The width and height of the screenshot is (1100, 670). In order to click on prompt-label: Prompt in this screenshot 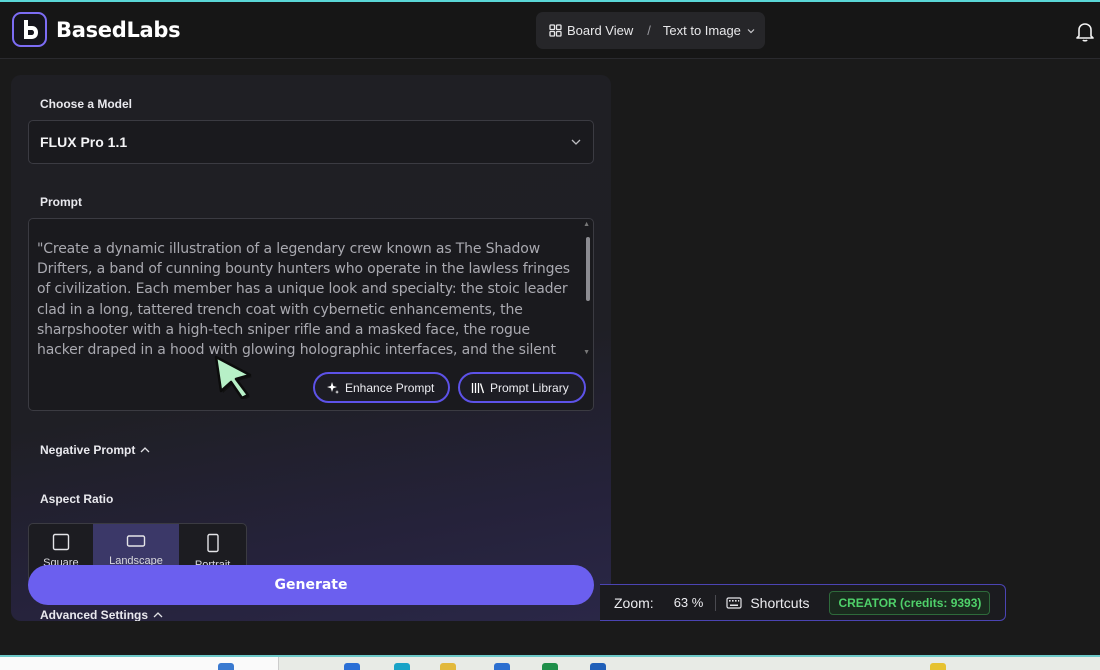, I will do `click(61, 202)`.